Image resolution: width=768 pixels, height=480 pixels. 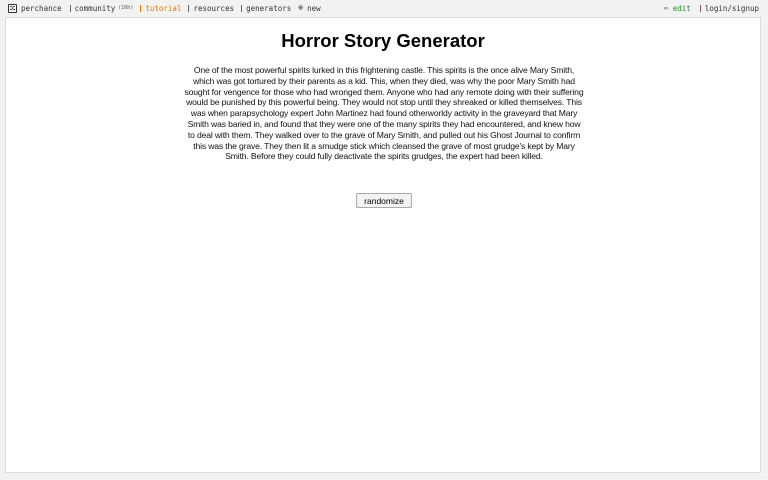 I want to click on community-count: (10h), so click(x=126, y=8).